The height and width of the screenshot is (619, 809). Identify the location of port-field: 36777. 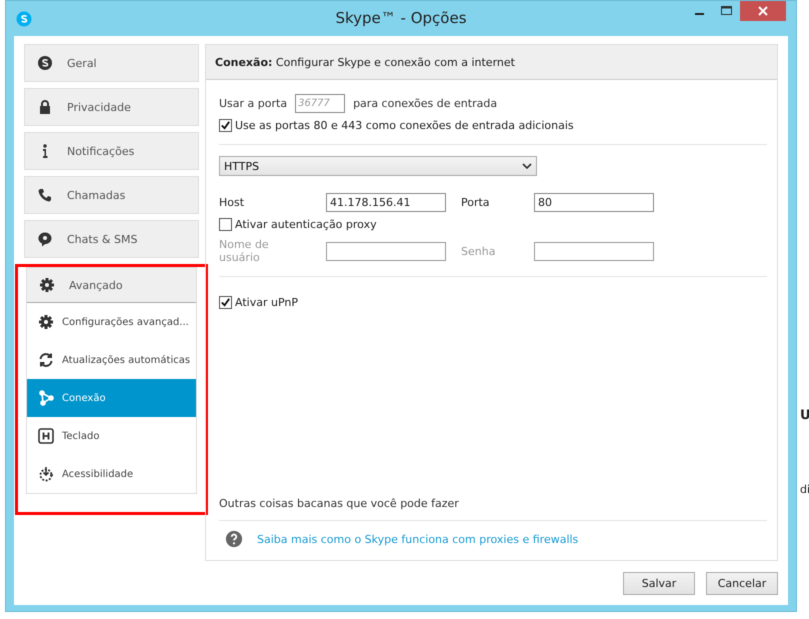
(320, 103).